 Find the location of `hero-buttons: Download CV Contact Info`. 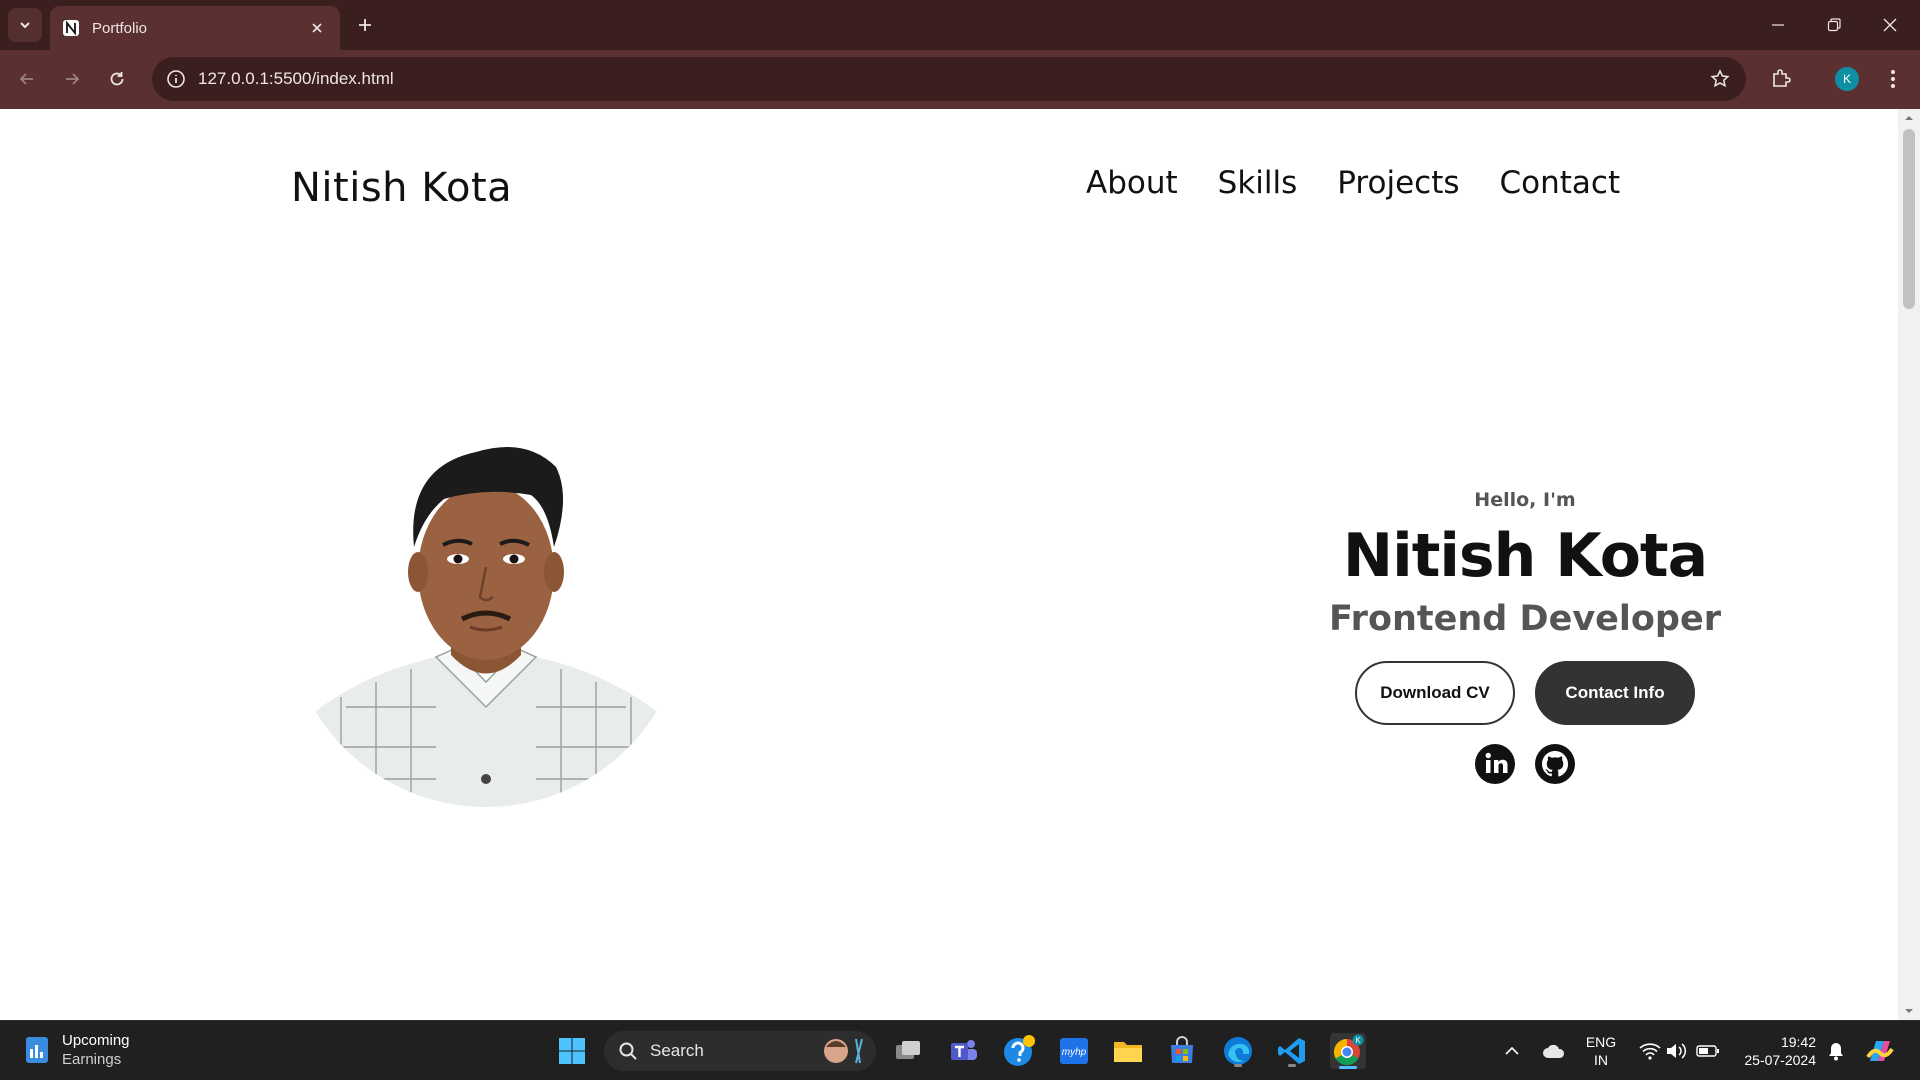

hero-buttons: Download CV Contact Info is located at coordinates (1525, 693).